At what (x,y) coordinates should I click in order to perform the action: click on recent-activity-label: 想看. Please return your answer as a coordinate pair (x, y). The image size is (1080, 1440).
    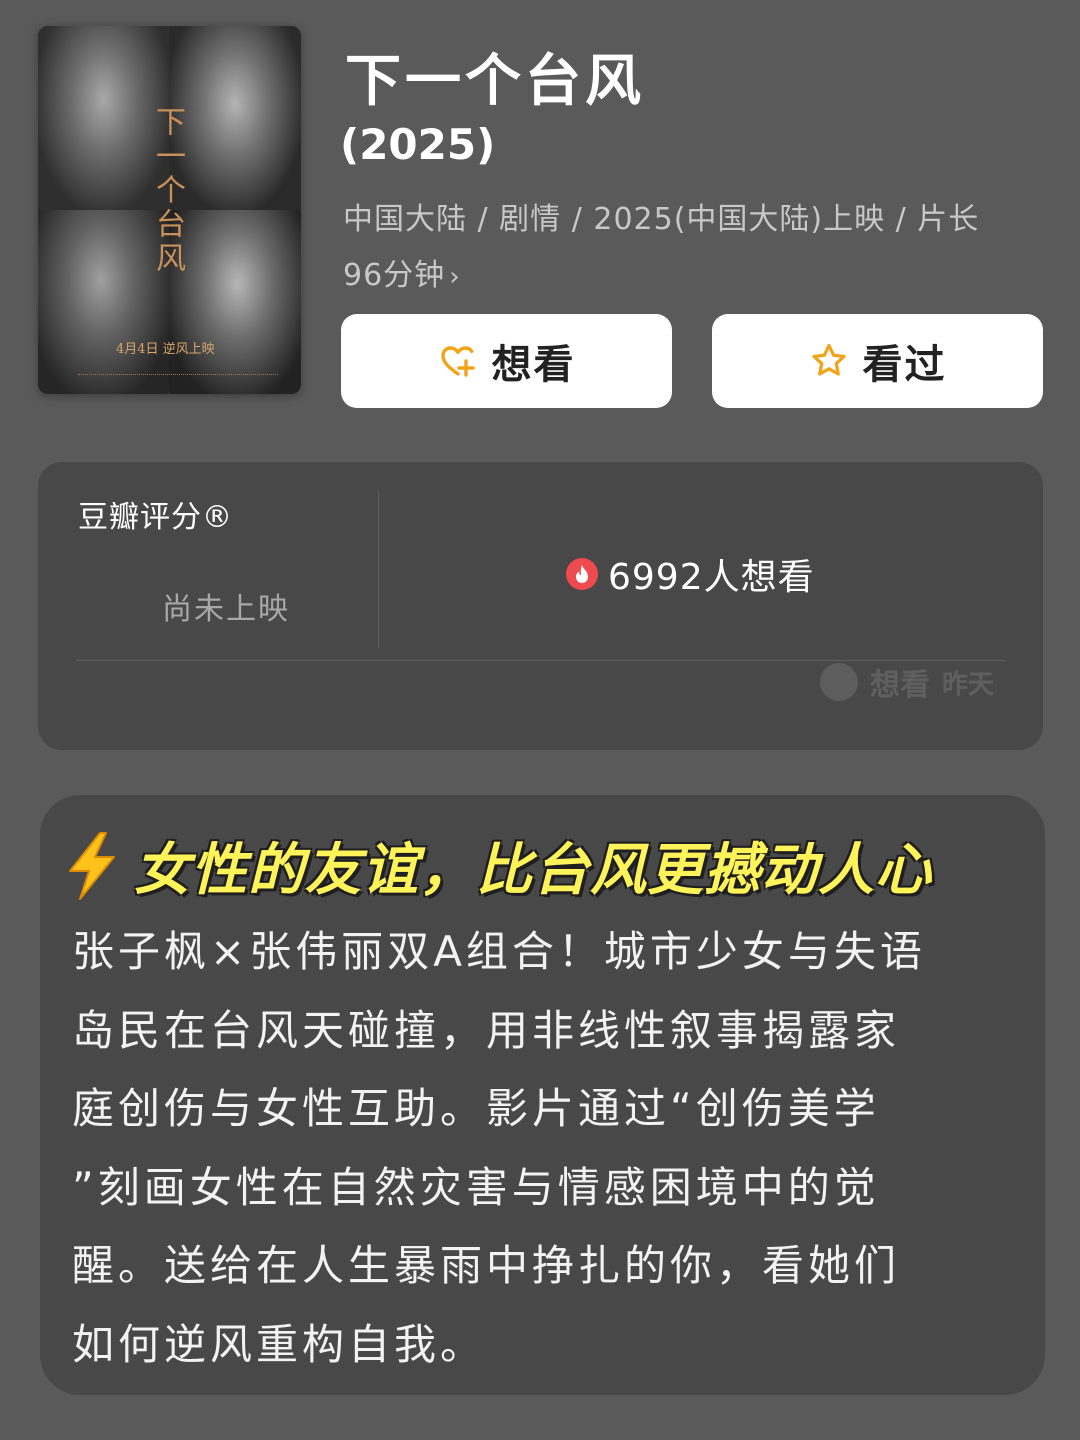
    Looking at the image, I should click on (900, 685).